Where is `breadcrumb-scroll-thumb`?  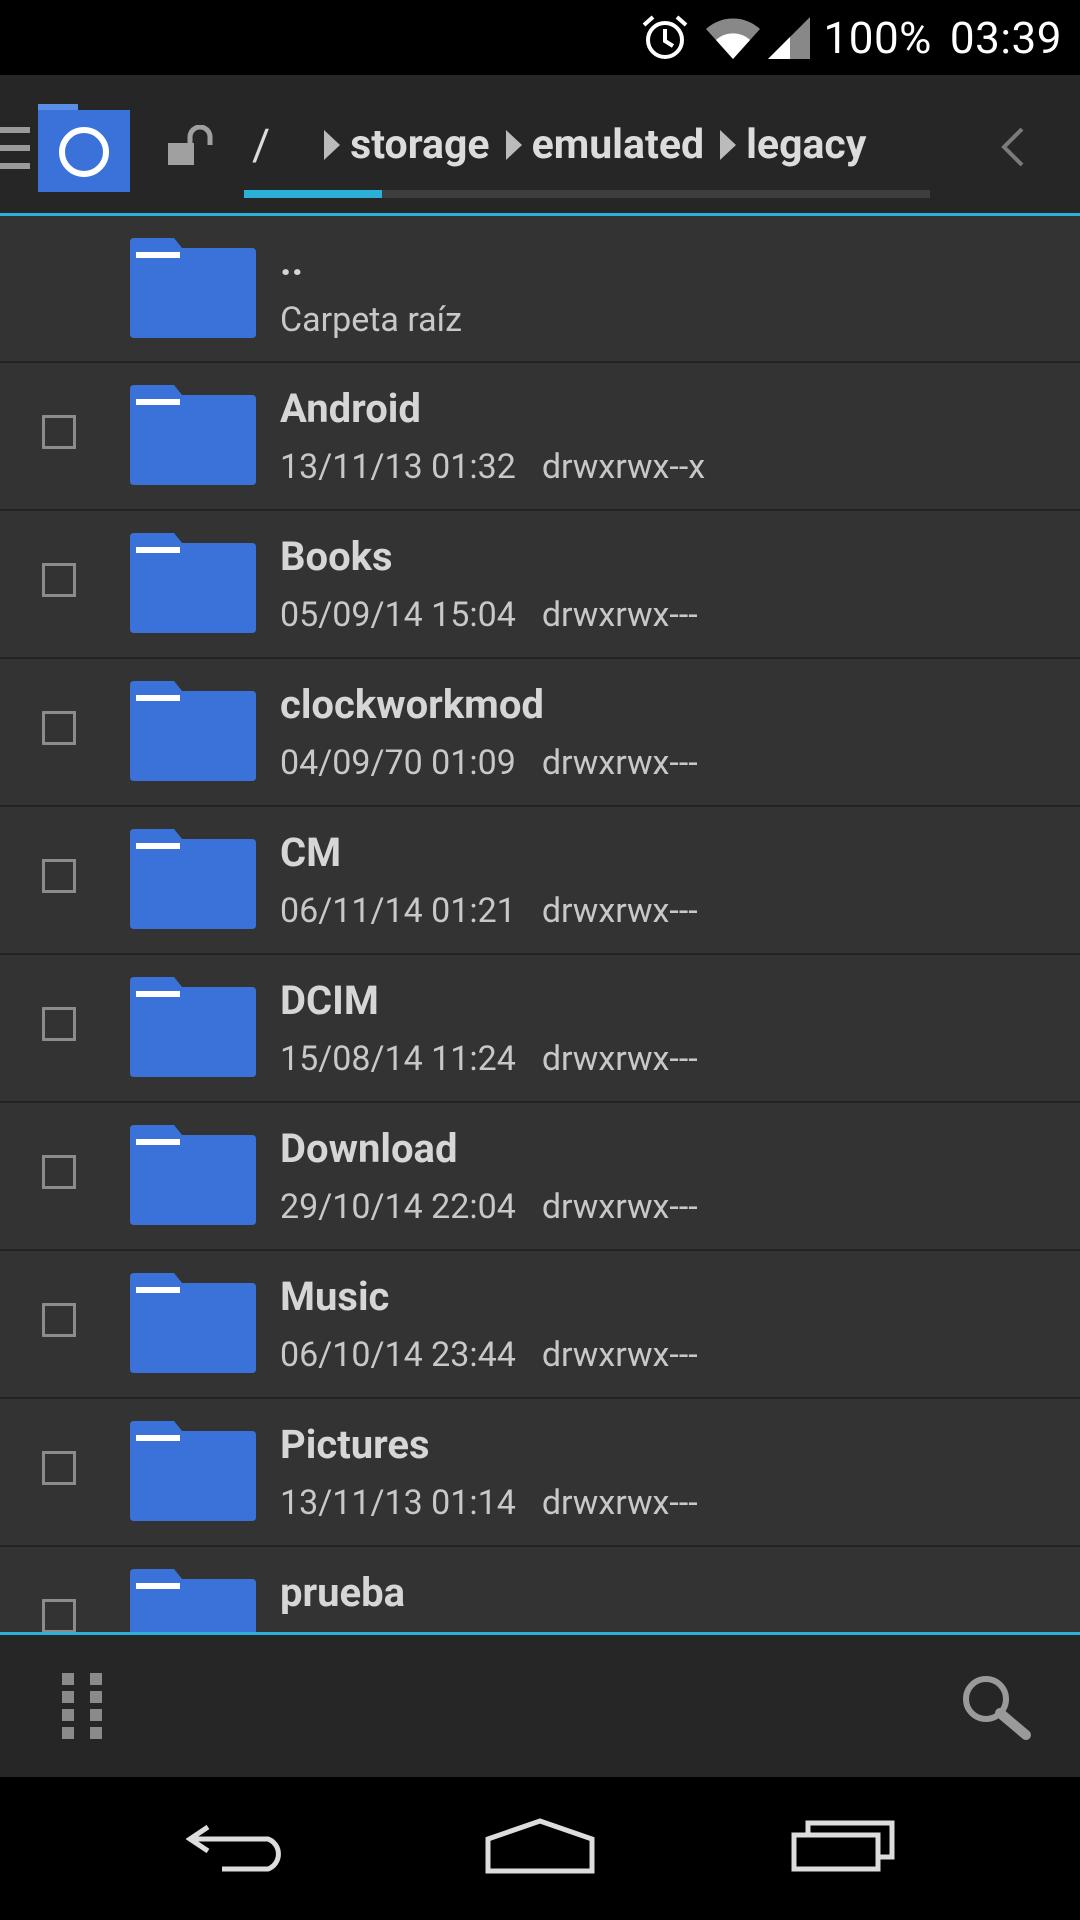
breadcrumb-scroll-thumb is located at coordinates (313, 194).